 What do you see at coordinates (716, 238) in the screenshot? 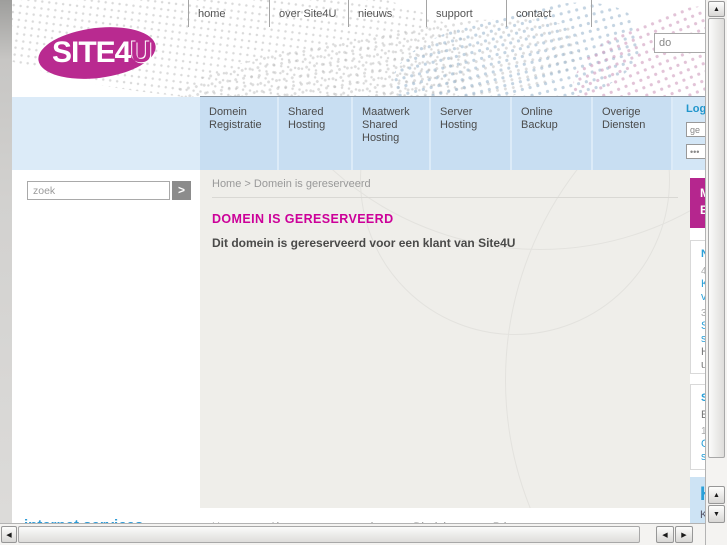
I see `vertical-scrollbar-thumb` at bounding box center [716, 238].